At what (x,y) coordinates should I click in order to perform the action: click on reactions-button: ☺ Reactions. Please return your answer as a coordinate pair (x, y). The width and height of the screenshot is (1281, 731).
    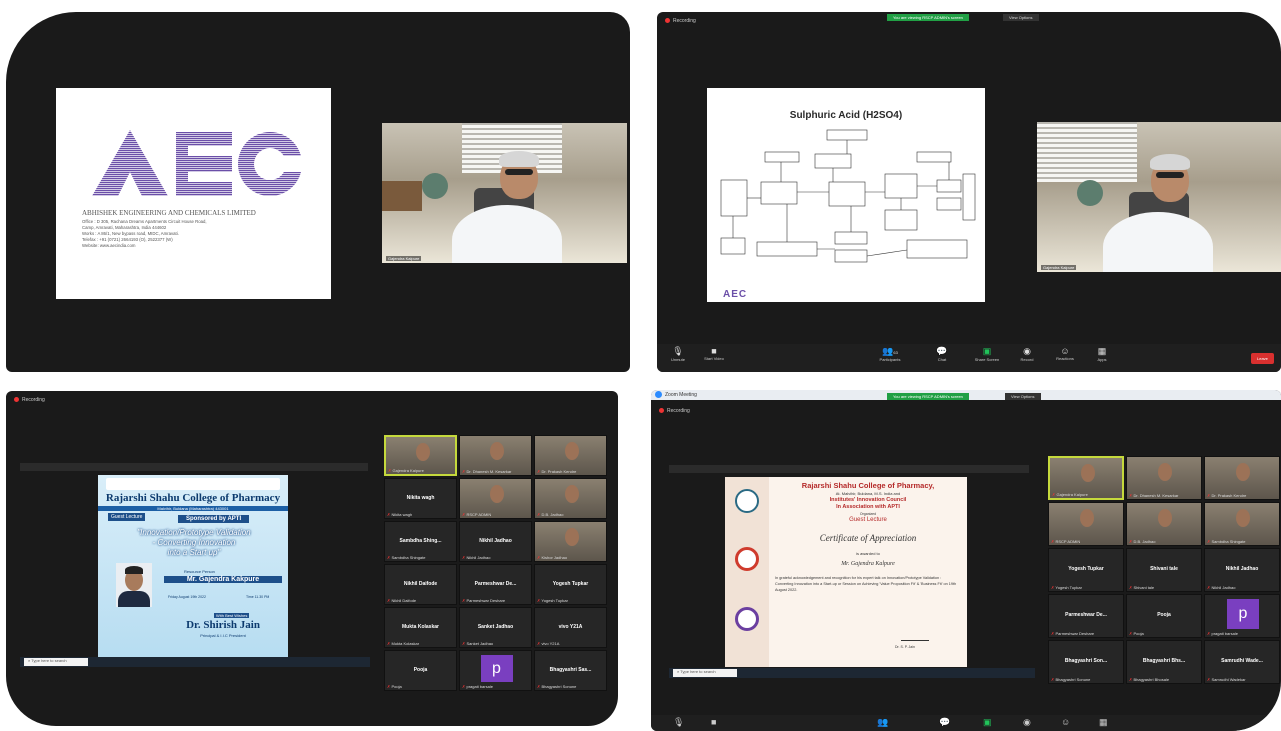
    Looking at the image, I should click on (1065, 353).